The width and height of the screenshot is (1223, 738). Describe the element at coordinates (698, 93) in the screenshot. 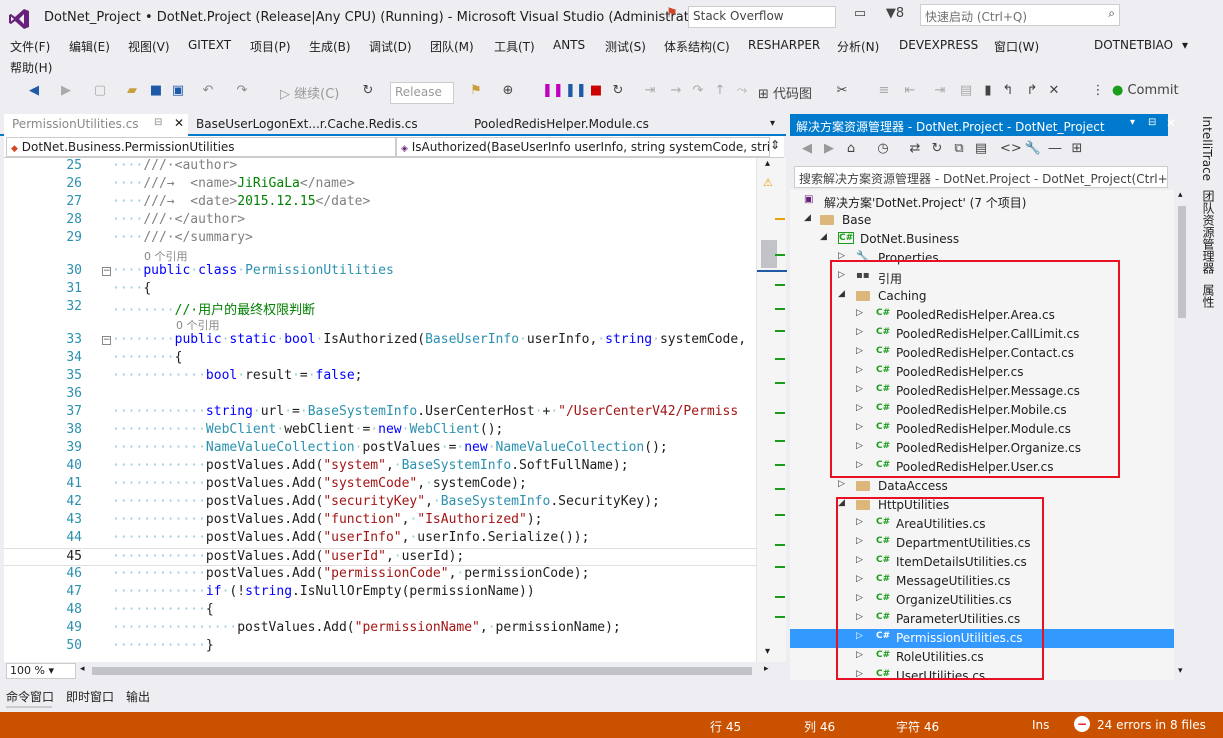

I see `step-over-icon: ↷` at that location.